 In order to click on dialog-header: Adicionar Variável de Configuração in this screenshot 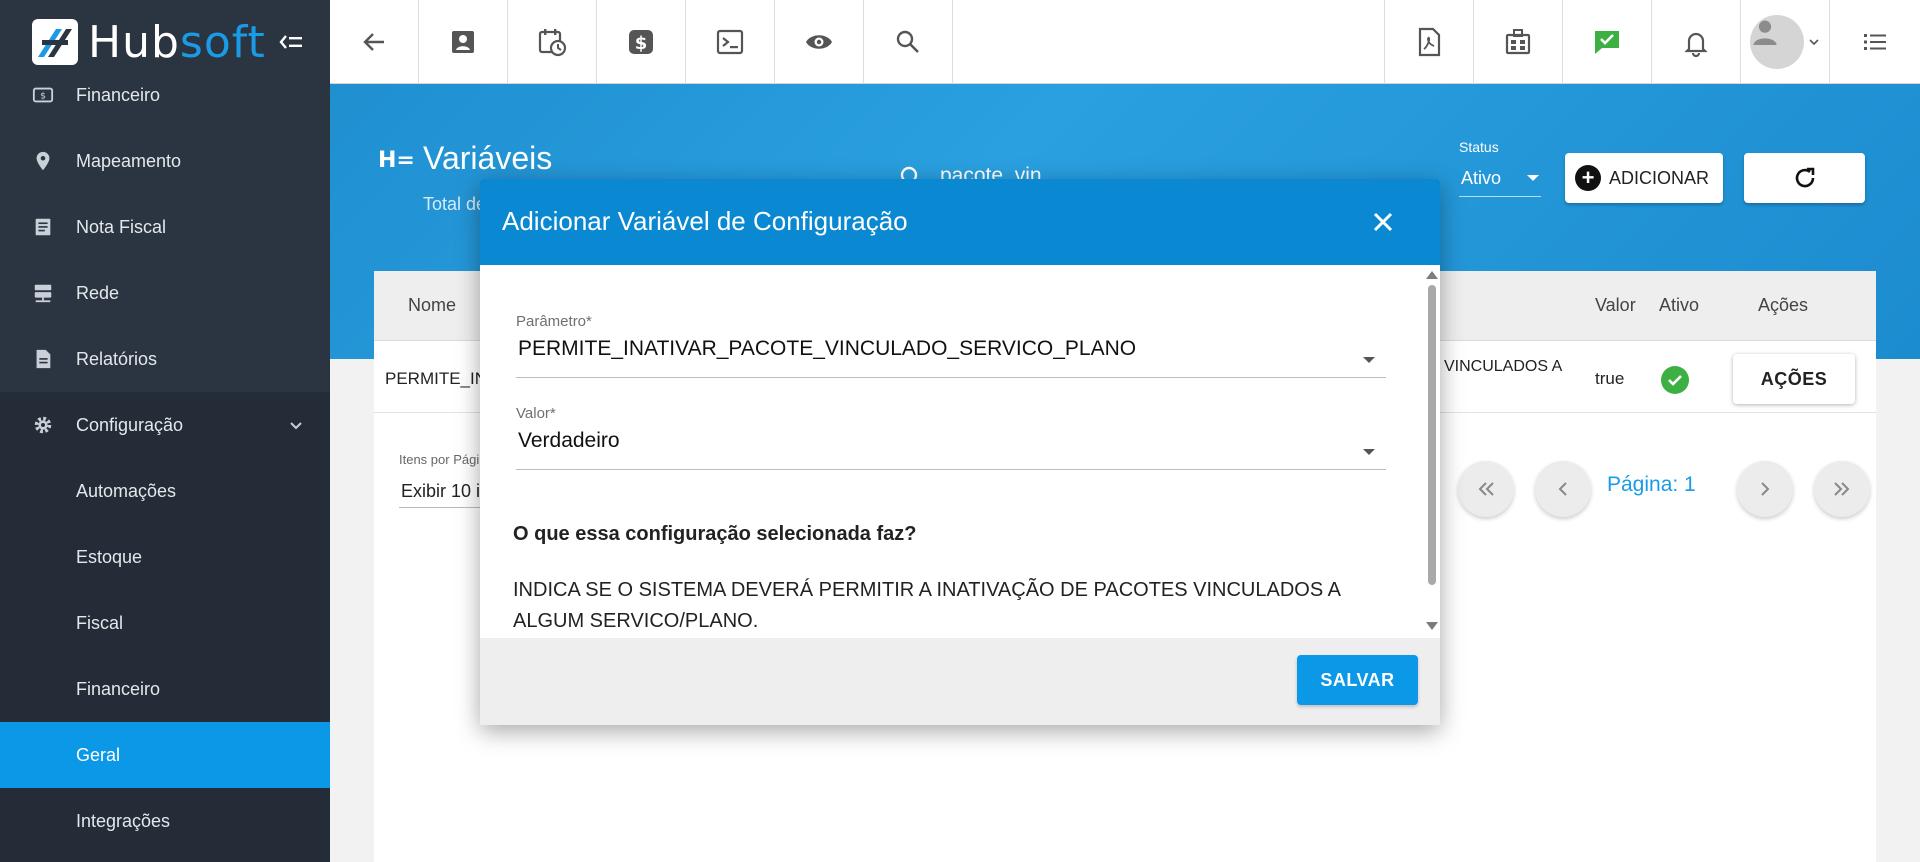, I will do `click(960, 222)`.